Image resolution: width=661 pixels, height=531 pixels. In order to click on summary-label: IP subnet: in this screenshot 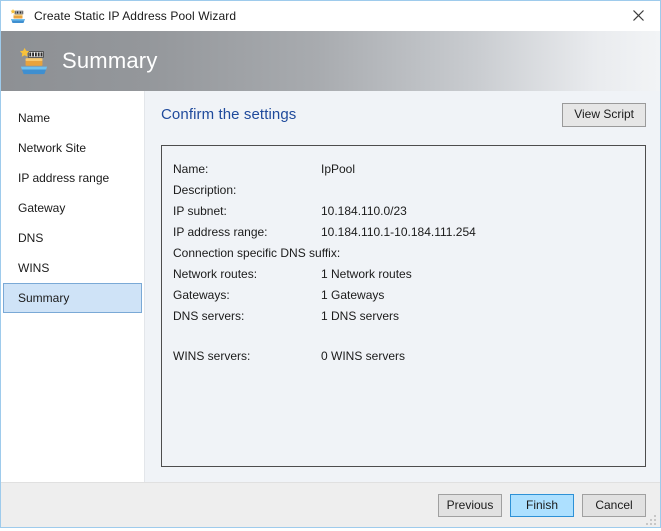, I will do `click(200, 210)`.